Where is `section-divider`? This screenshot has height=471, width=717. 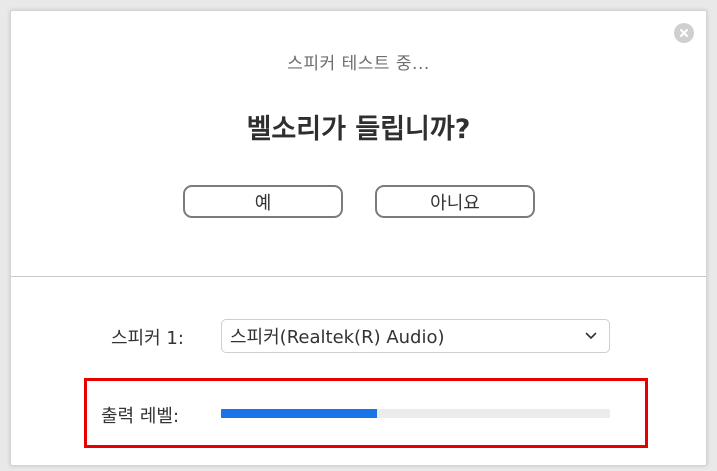 section-divider is located at coordinates (358, 276).